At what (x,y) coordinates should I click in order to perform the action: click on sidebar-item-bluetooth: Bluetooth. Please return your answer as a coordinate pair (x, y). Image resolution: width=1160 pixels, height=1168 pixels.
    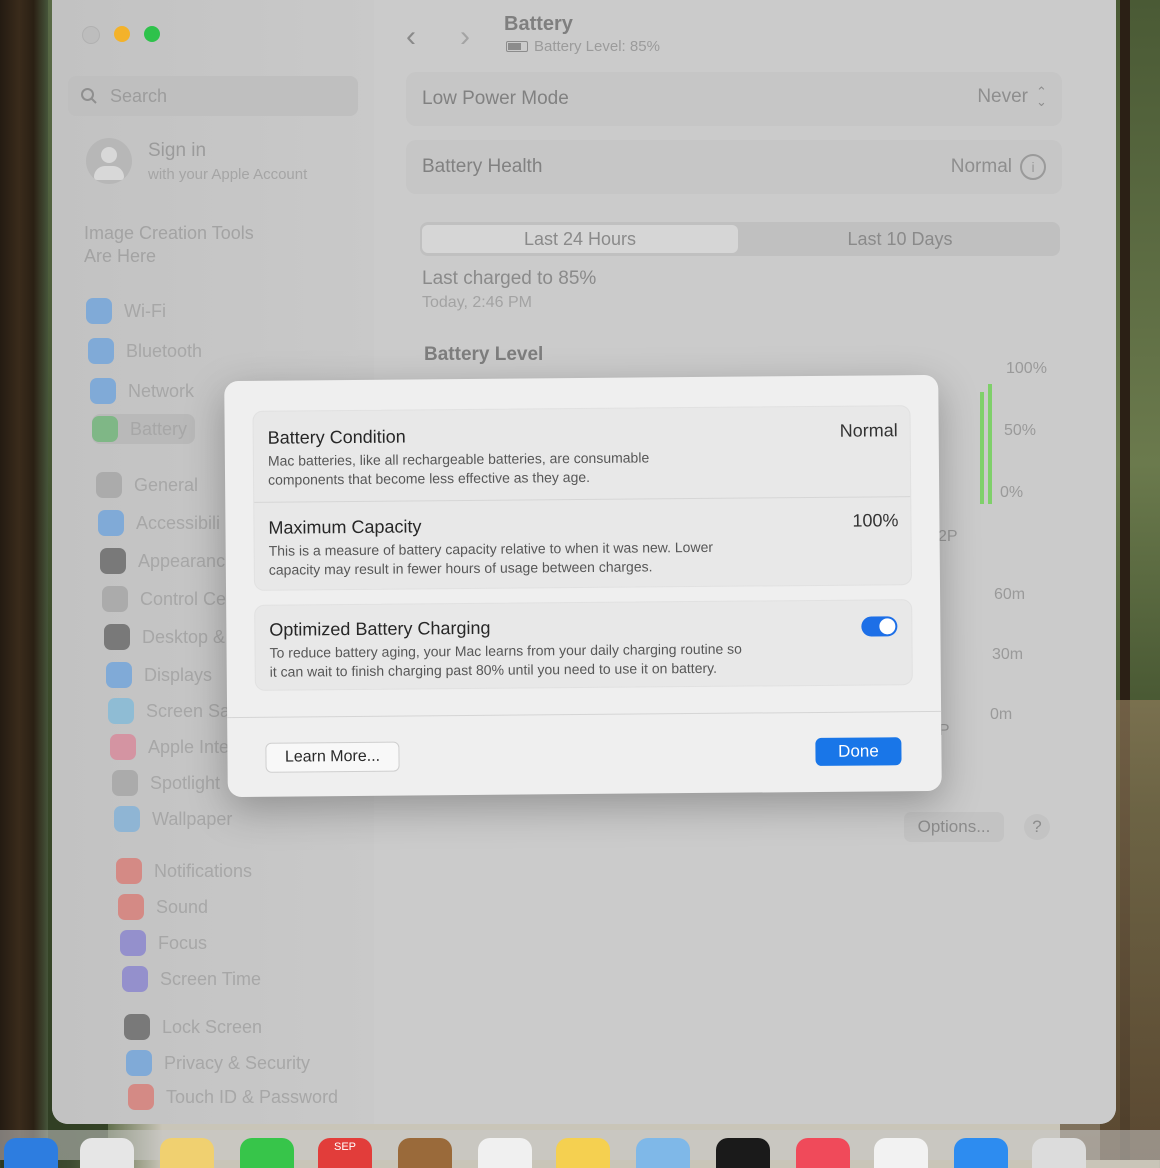
    Looking at the image, I should click on (145, 351).